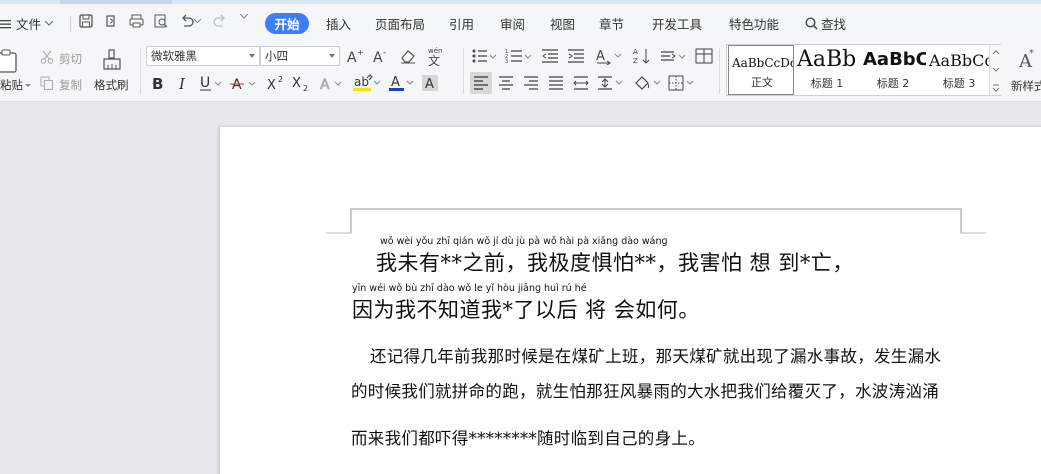 Image resolution: width=1041 pixels, height=474 pixels. I want to click on phonetic-guide-button: wén 文, so click(437, 56).